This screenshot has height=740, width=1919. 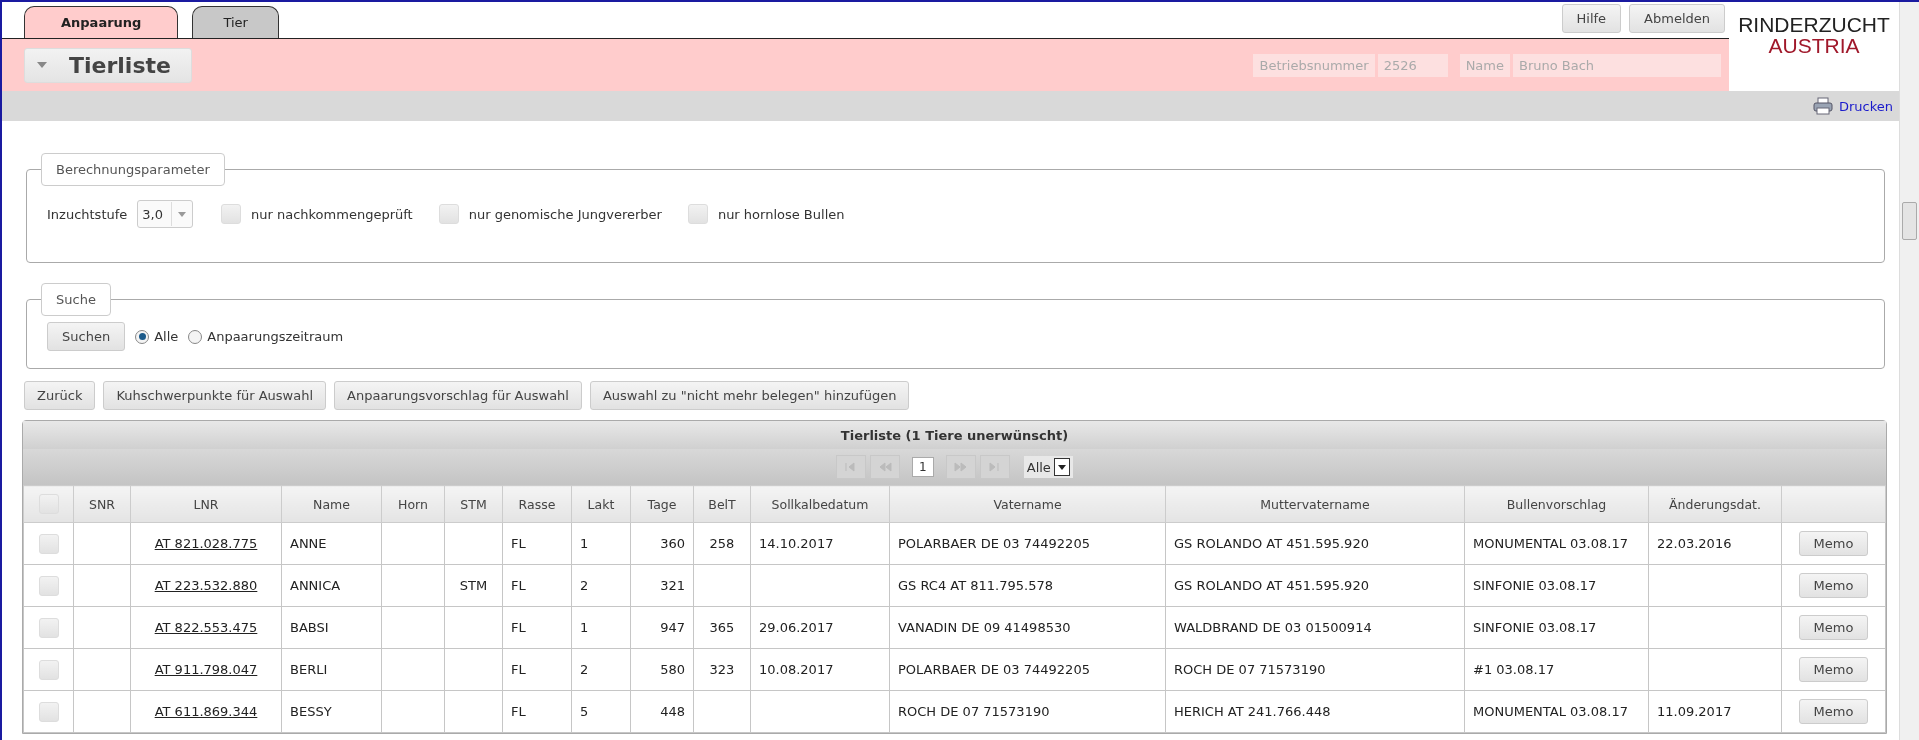 What do you see at coordinates (331, 504) in the screenshot?
I see `column-header: Name` at bounding box center [331, 504].